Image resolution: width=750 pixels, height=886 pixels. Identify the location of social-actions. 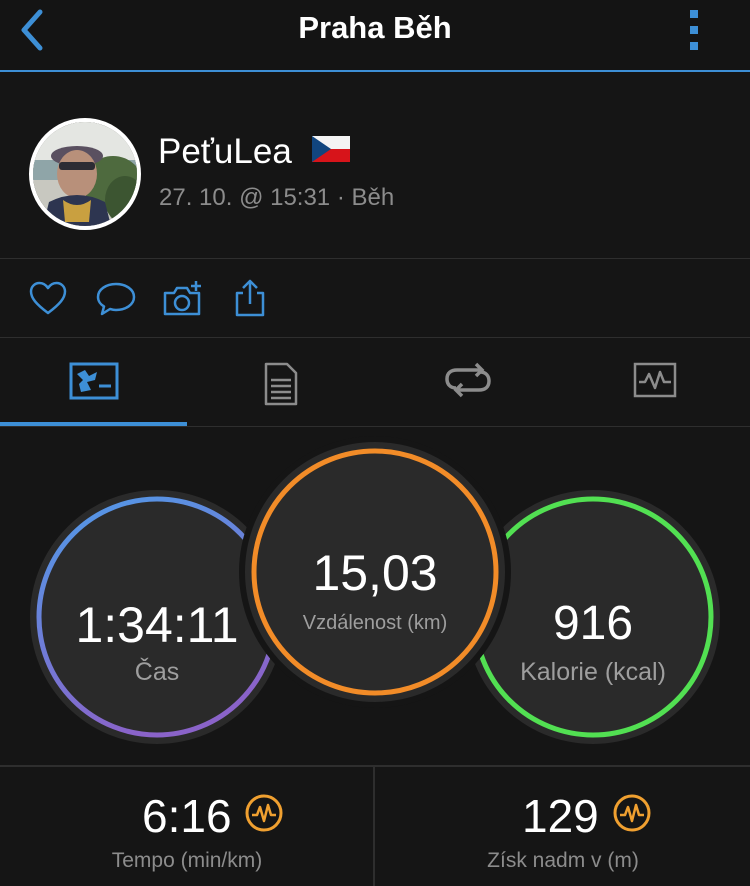
(375, 298).